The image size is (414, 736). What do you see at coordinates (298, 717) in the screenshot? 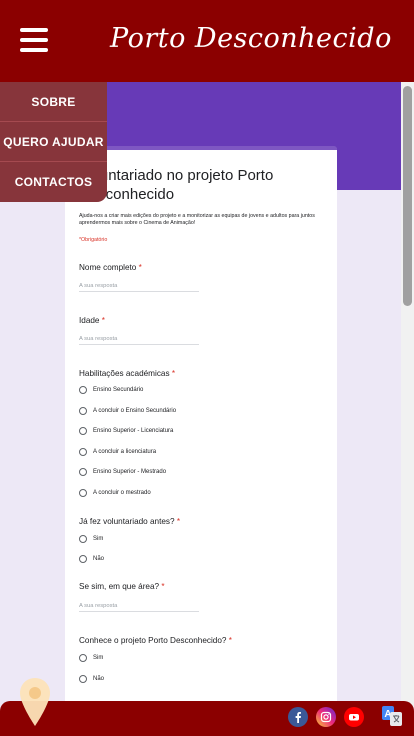
I see `facebook-icon` at bounding box center [298, 717].